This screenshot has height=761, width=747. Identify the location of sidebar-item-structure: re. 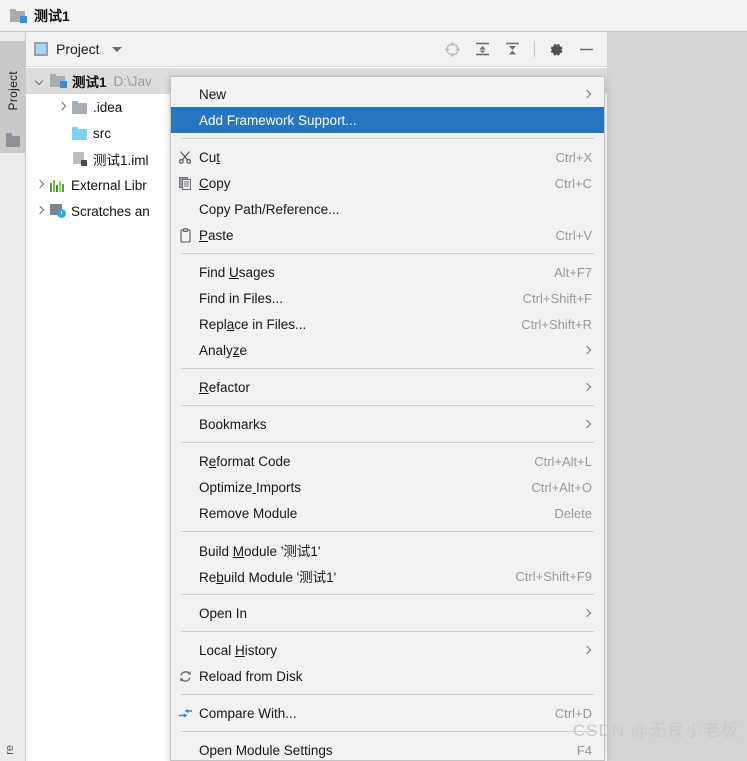
(10, 750).